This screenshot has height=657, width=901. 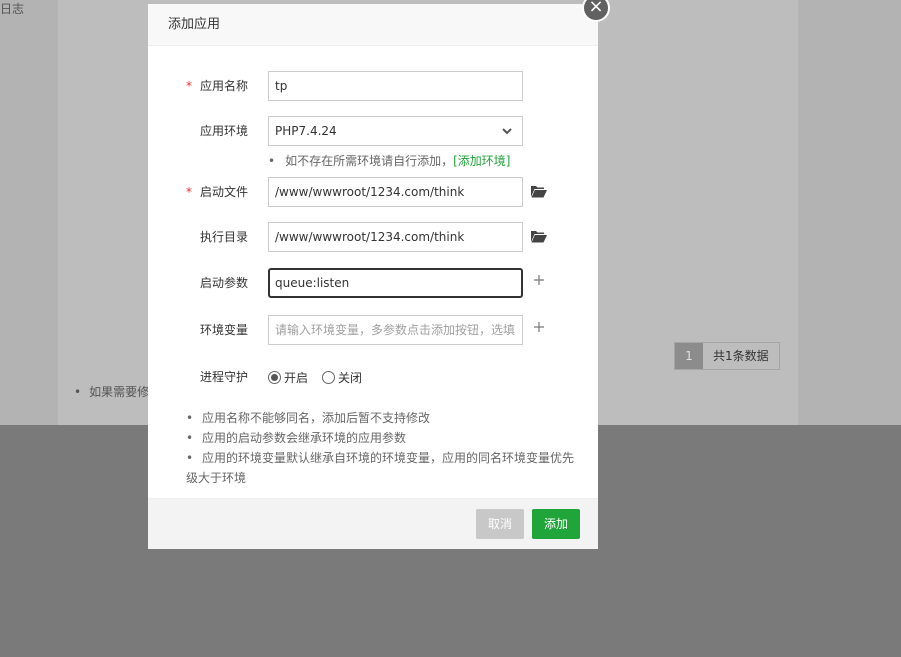 I want to click on add-button: 添加, so click(x=556, y=524).